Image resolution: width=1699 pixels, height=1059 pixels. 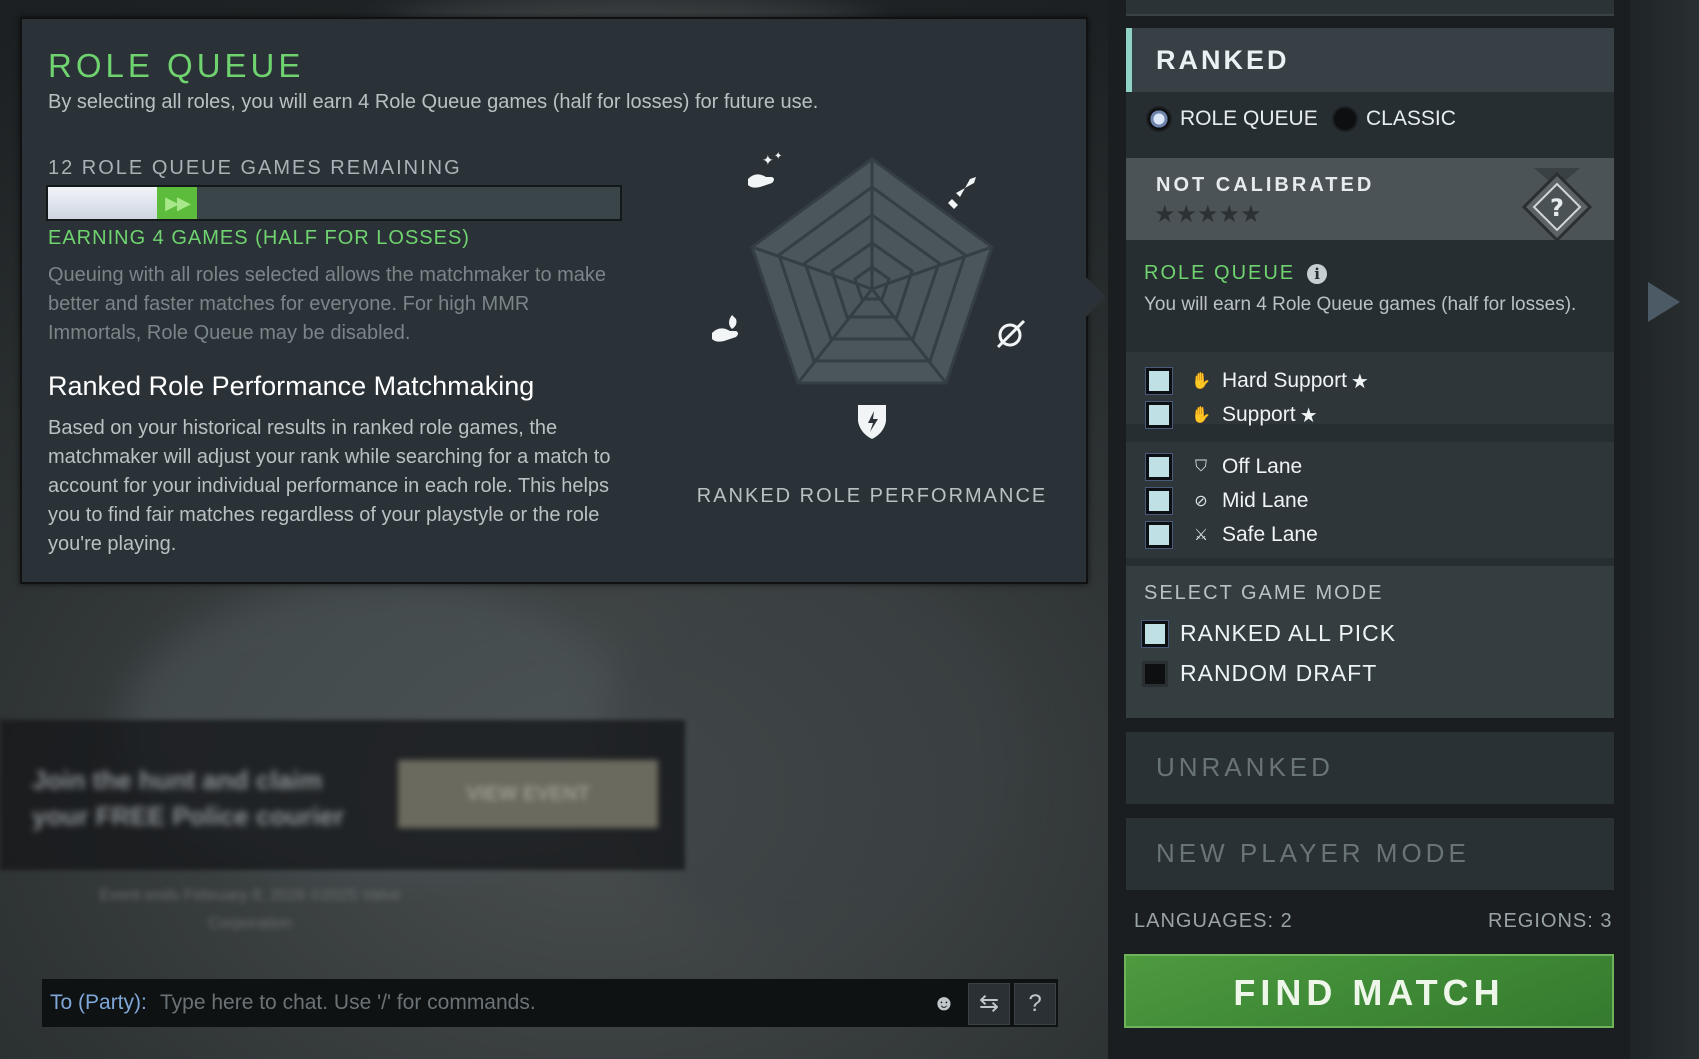 I want to click on role-label: Support, so click(x=1259, y=414).